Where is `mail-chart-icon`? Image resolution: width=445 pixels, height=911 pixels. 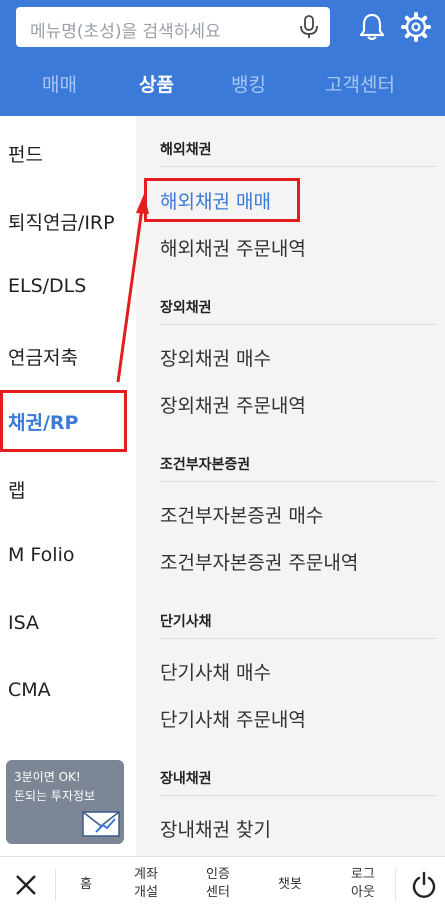
mail-chart-icon is located at coordinates (101, 824).